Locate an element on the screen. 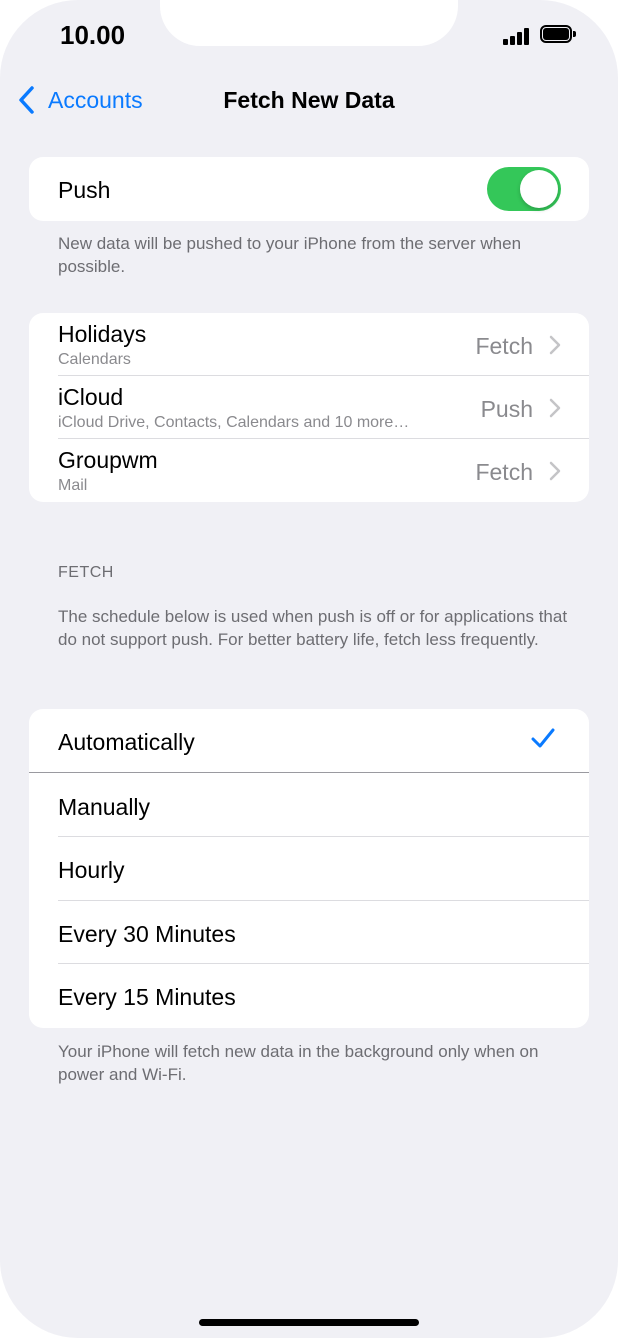 Image resolution: width=618 pixels, height=1338 pixels. home-indicator is located at coordinates (309, 1322).